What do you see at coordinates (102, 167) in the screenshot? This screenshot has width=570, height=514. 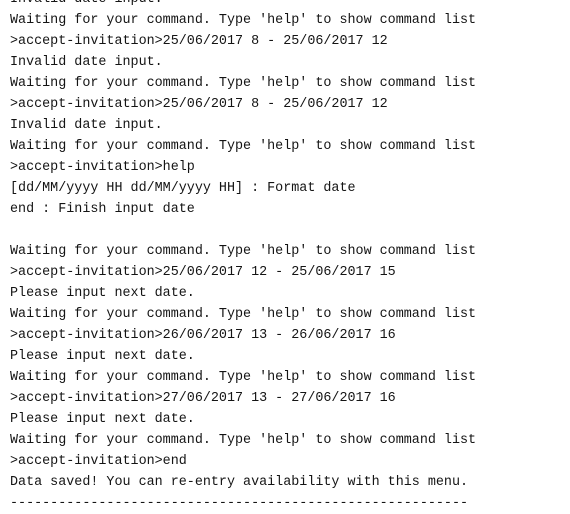 I see `console-line: >accept-invitation>help` at bounding box center [102, 167].